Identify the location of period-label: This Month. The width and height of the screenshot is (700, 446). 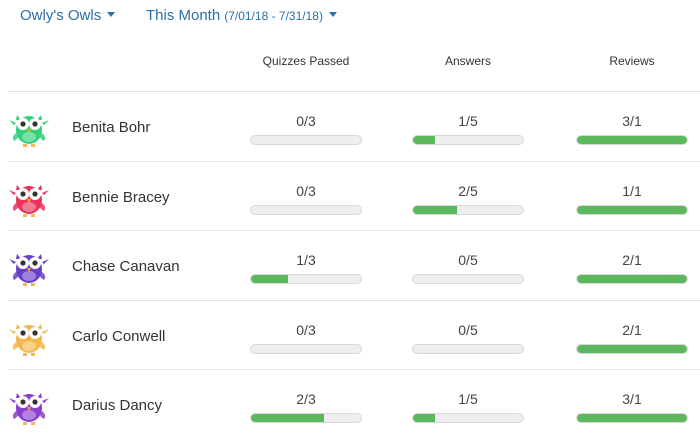
(183, 15).